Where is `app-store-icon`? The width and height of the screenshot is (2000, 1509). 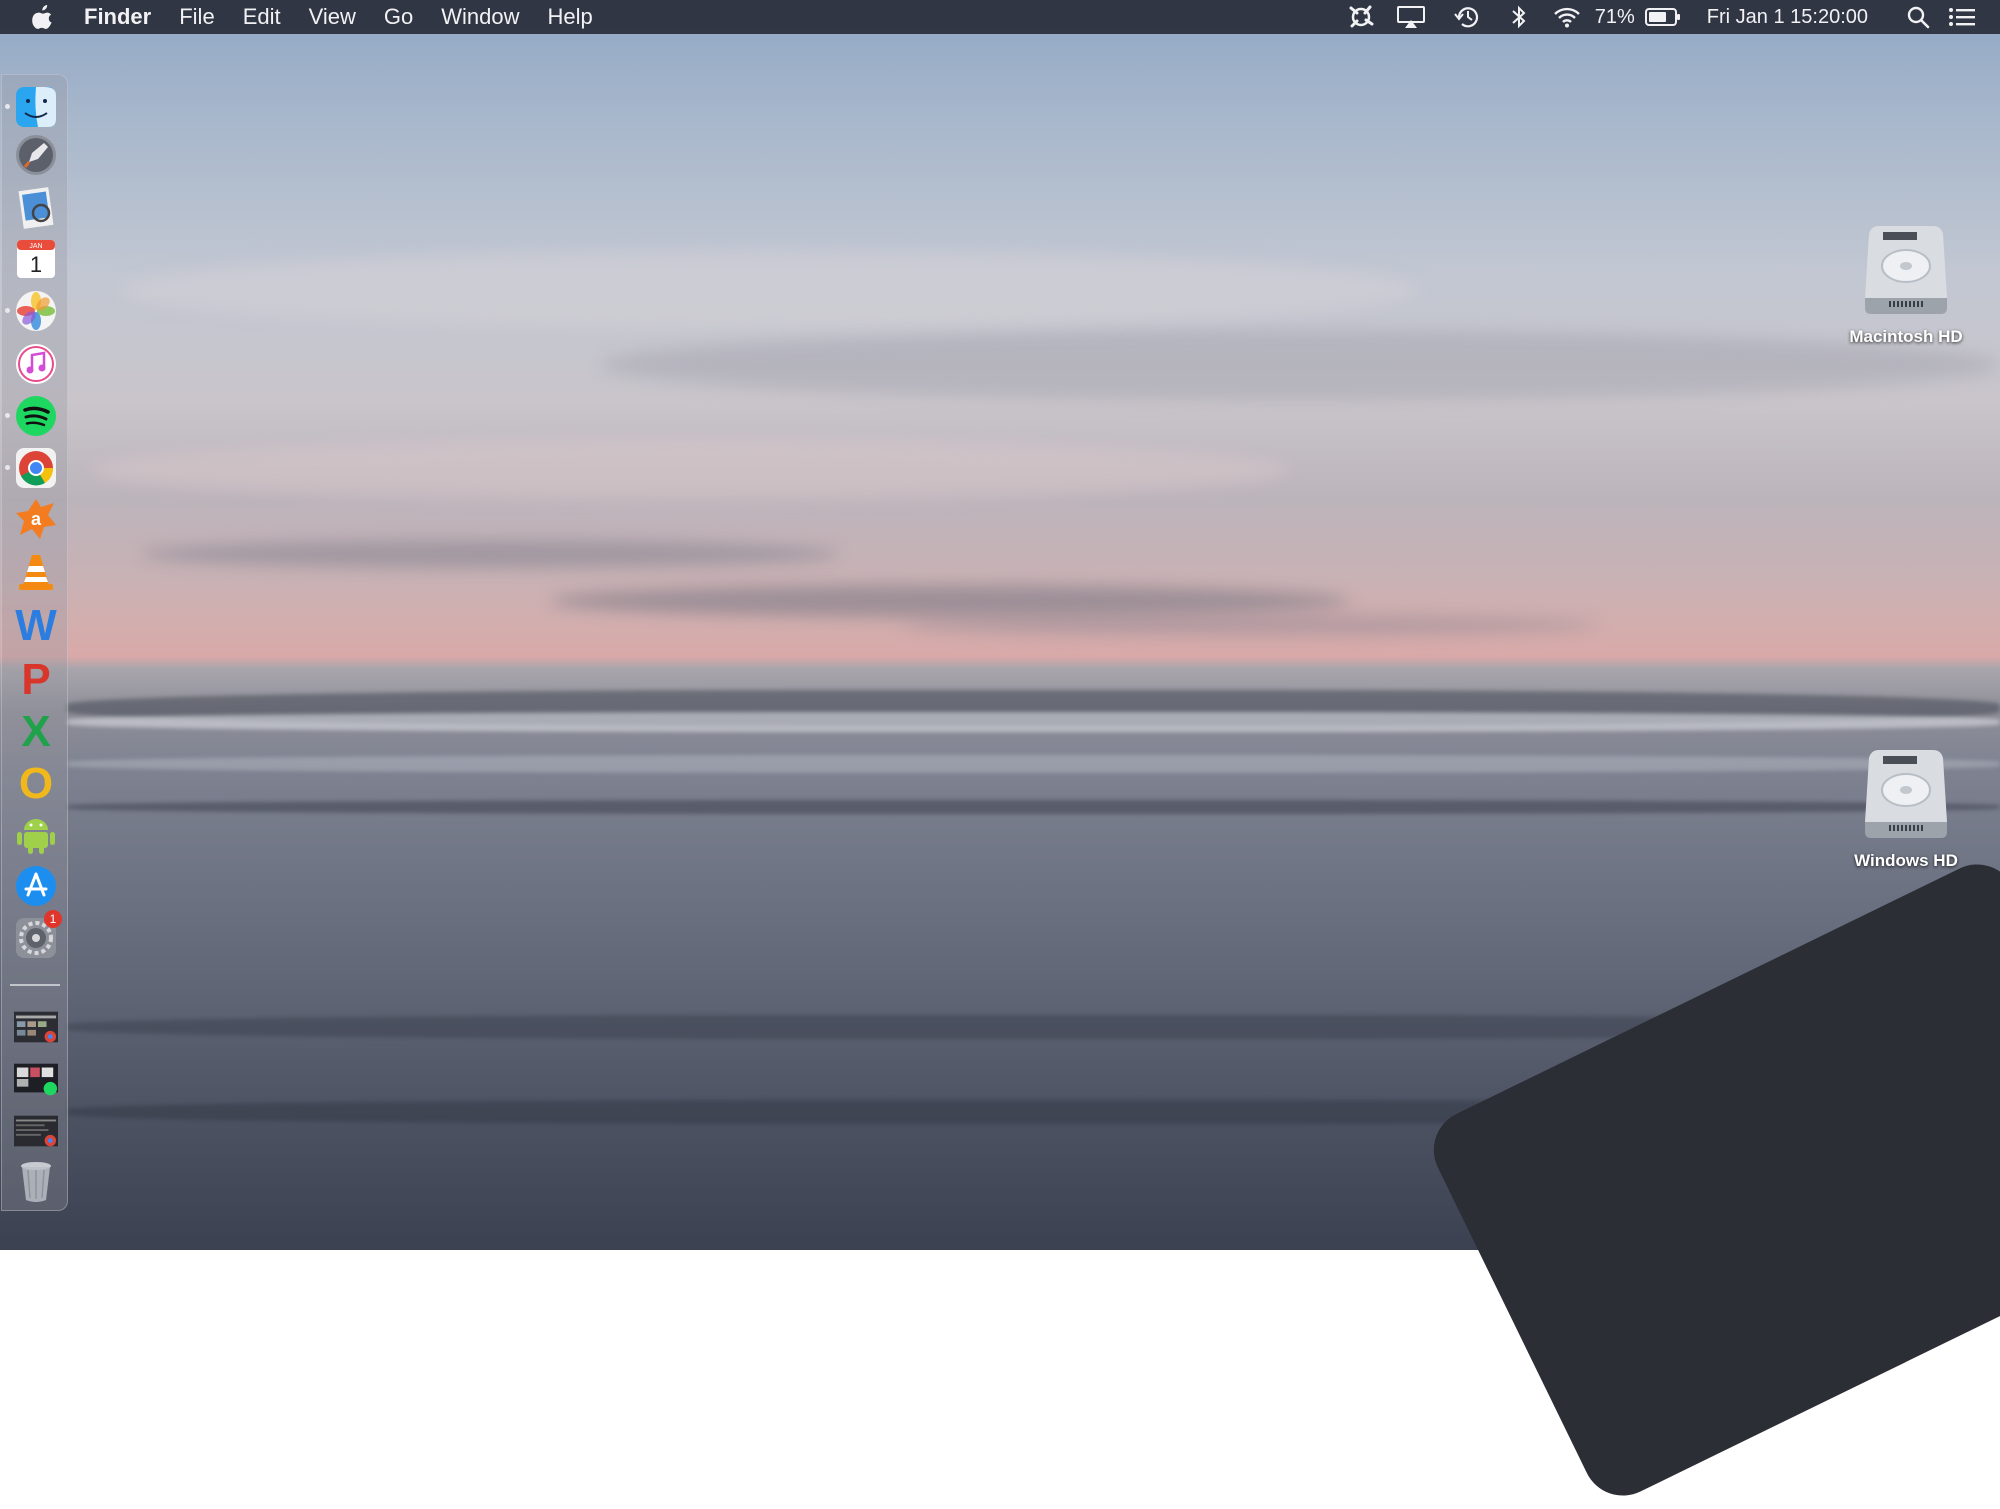 app-store-icon is located at coordinates (36, 886).